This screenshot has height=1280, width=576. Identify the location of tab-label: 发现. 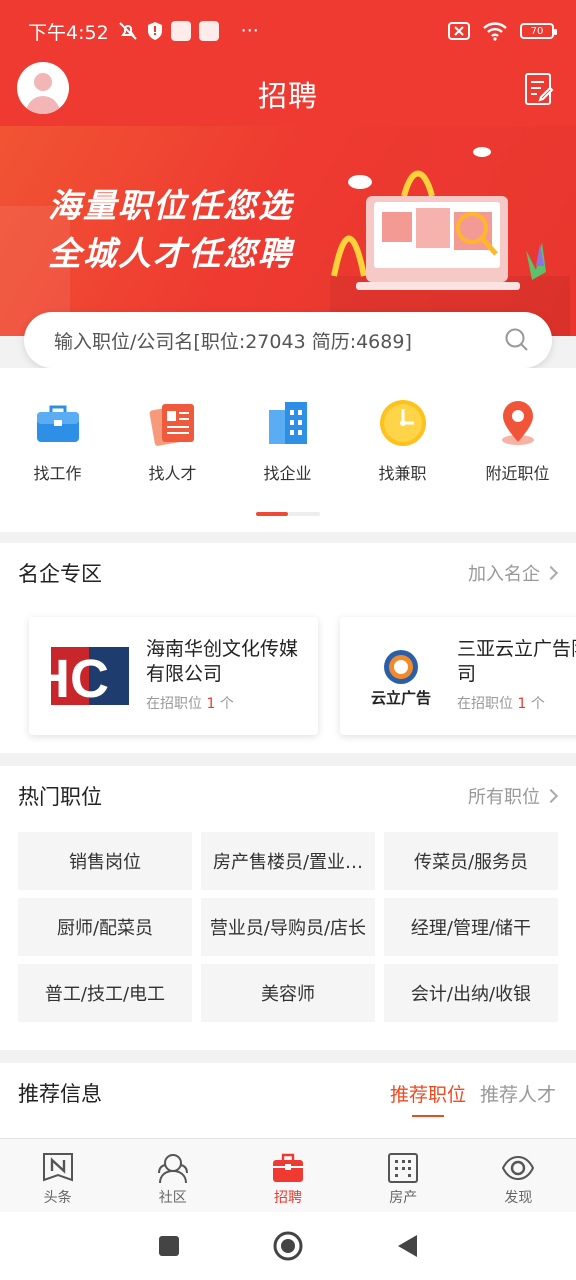
(518, 1198).